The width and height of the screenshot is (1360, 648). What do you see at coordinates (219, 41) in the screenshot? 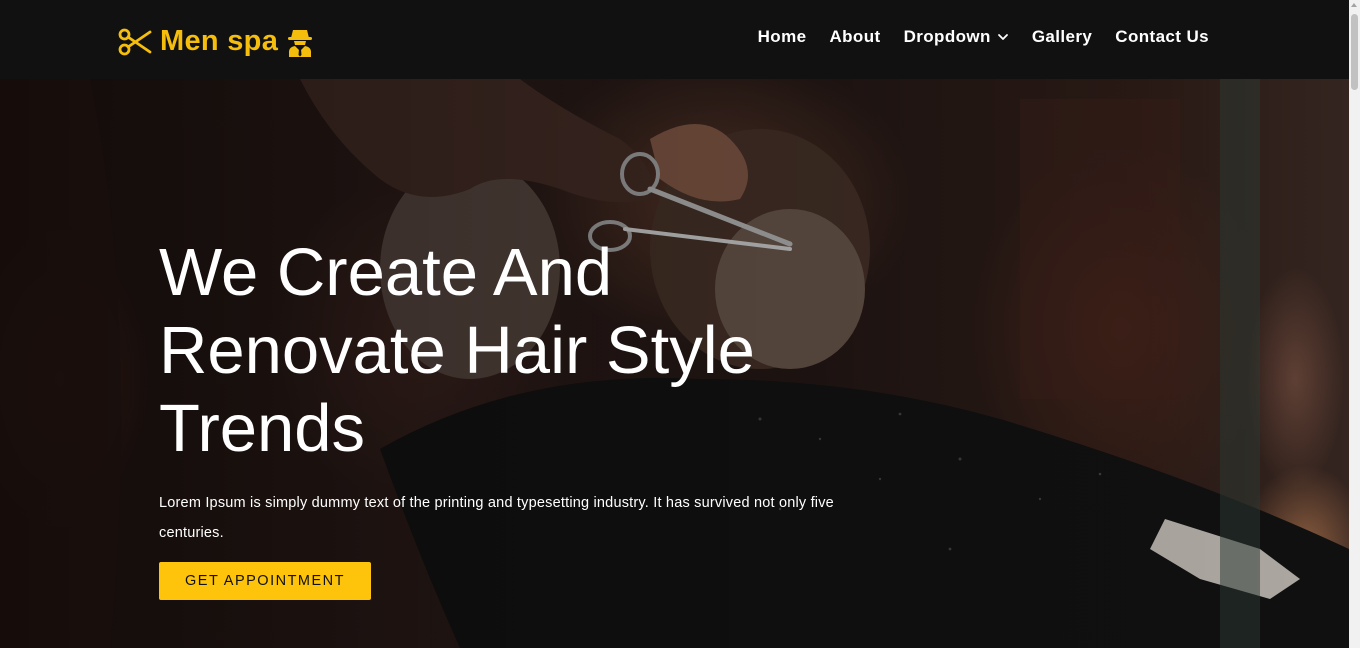
I see `brand-name: Men spa` at bounding box center [219, 41].